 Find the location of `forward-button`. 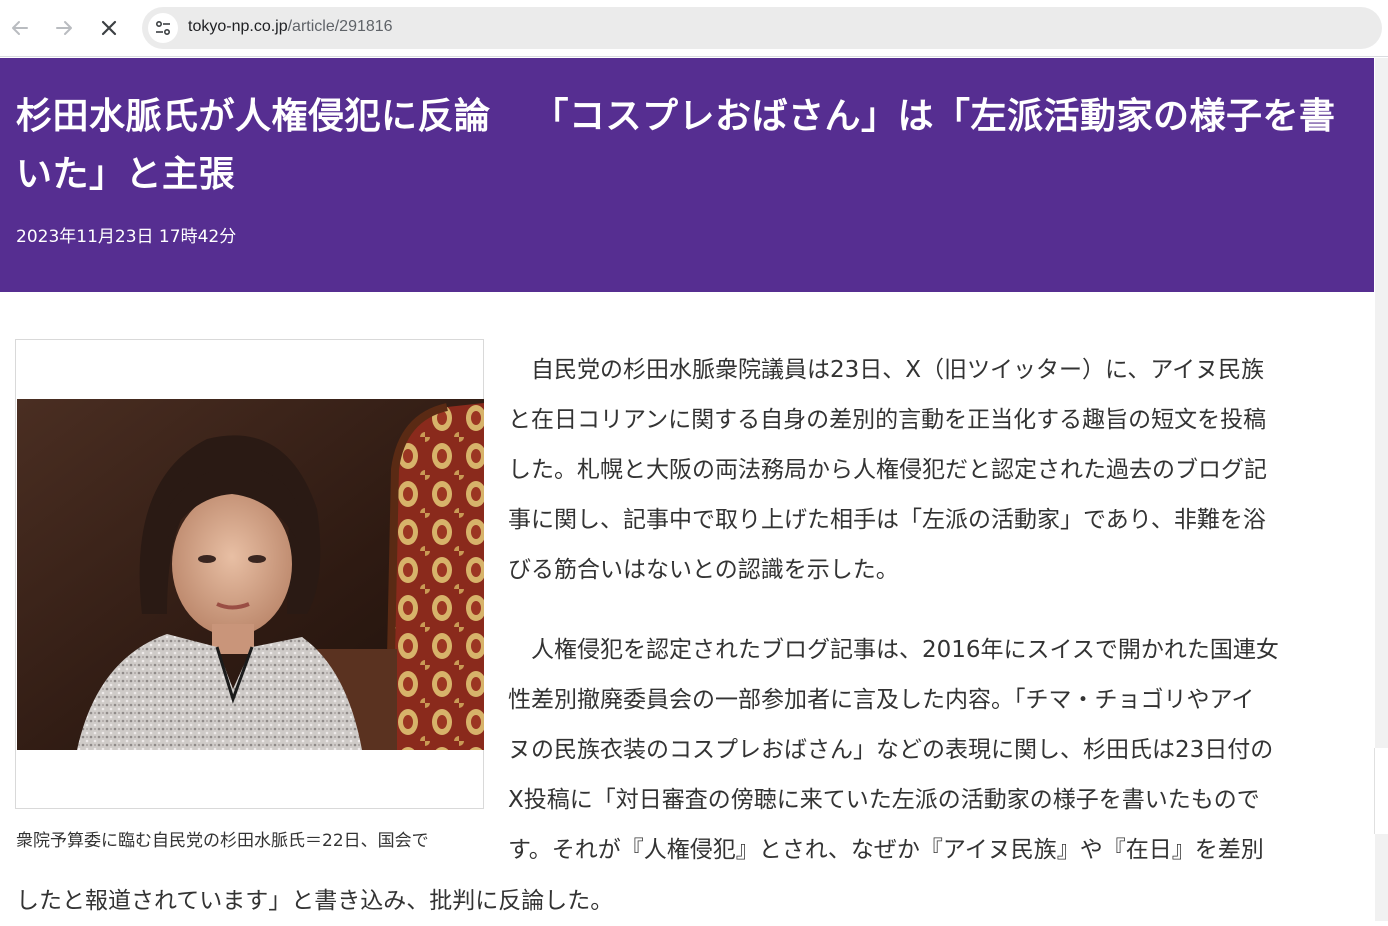

forward-button is located at coordinates (64, 28).